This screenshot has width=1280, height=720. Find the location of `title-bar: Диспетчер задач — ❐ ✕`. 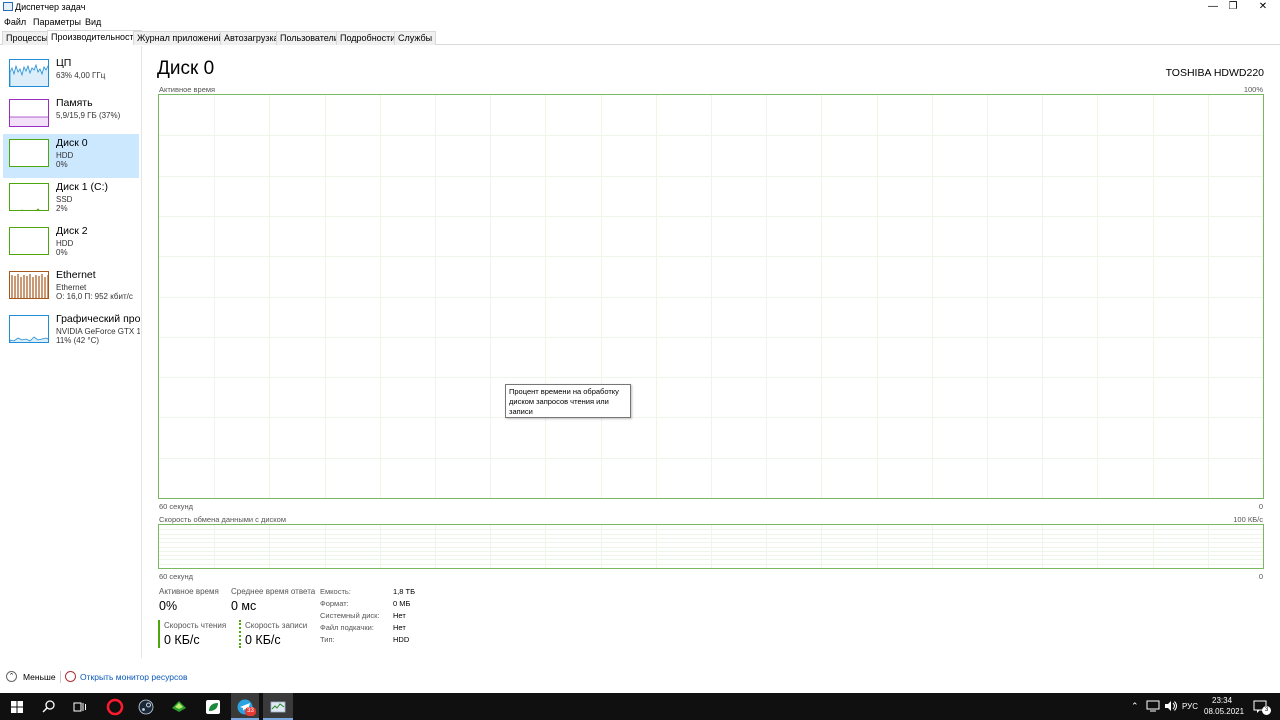

title-bar: Диспетчер задач — ❐ ✕ is located at coordinates (640, 7).